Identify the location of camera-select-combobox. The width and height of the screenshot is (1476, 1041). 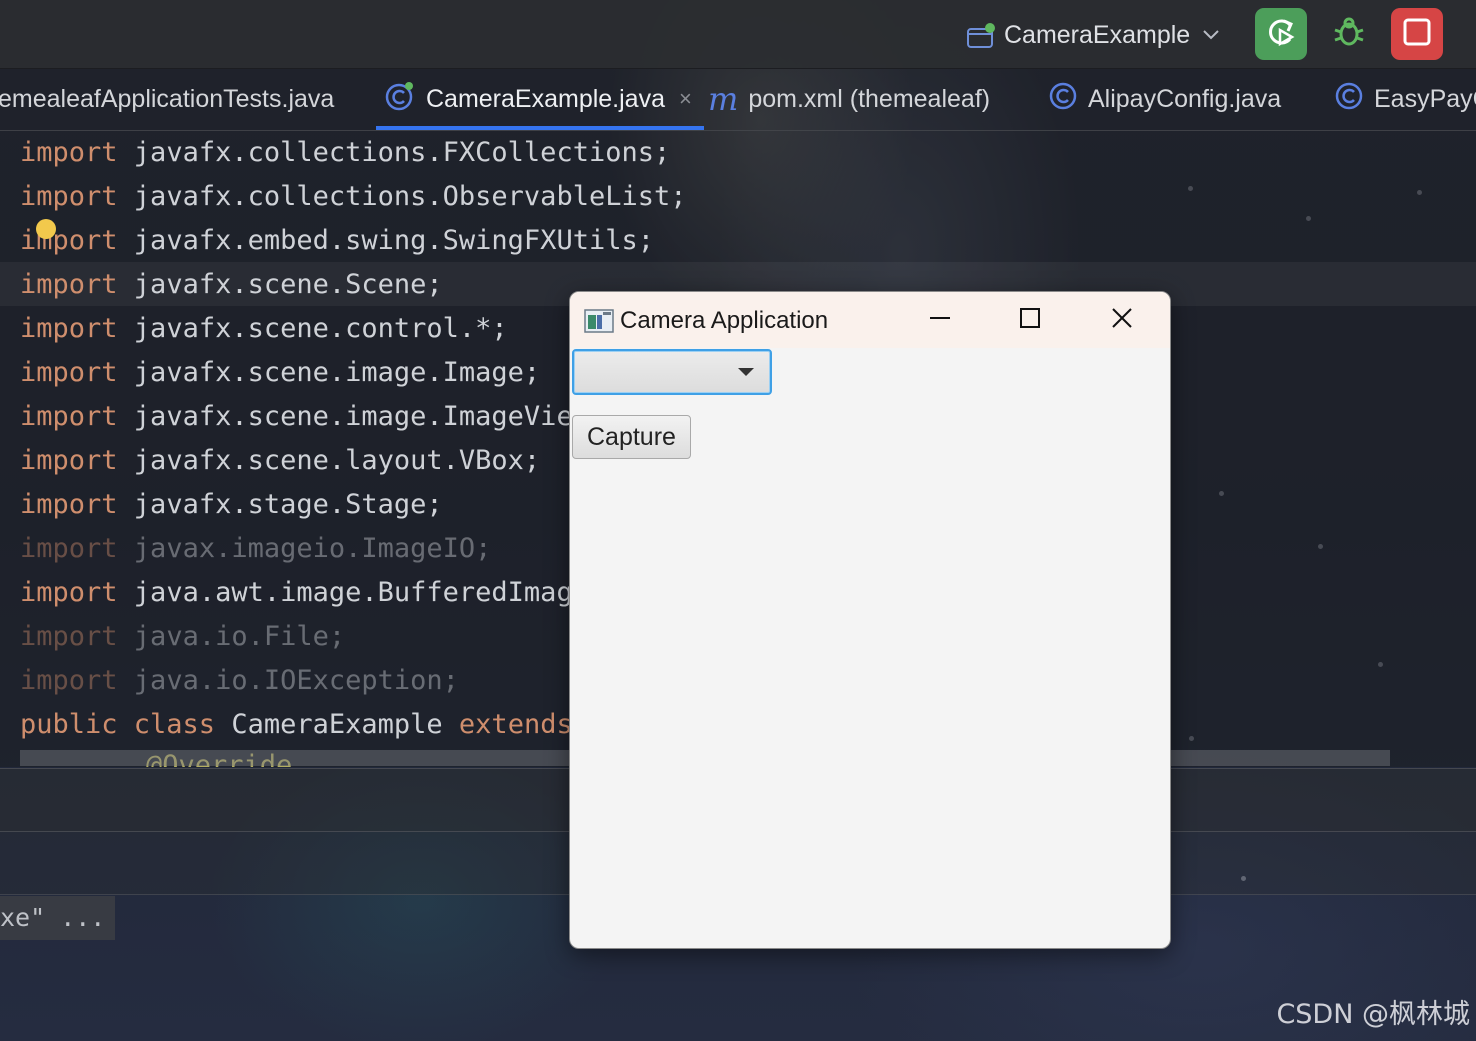
(672, 372).